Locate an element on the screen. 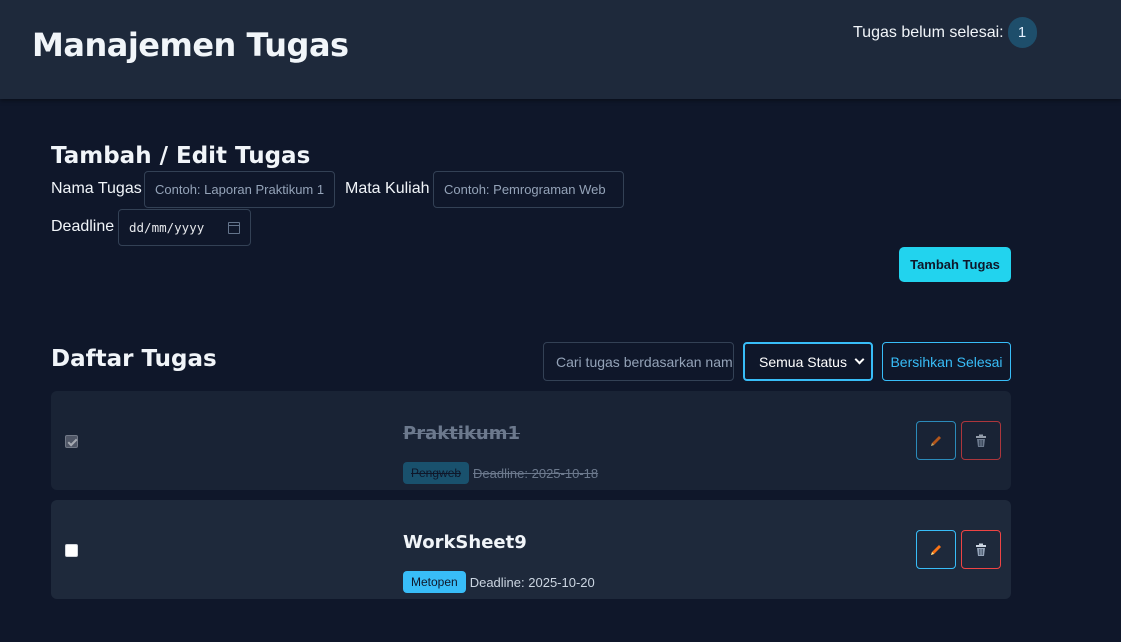 The image size is (1121, 642). calendar-icon is located at coordinates (234, 227).